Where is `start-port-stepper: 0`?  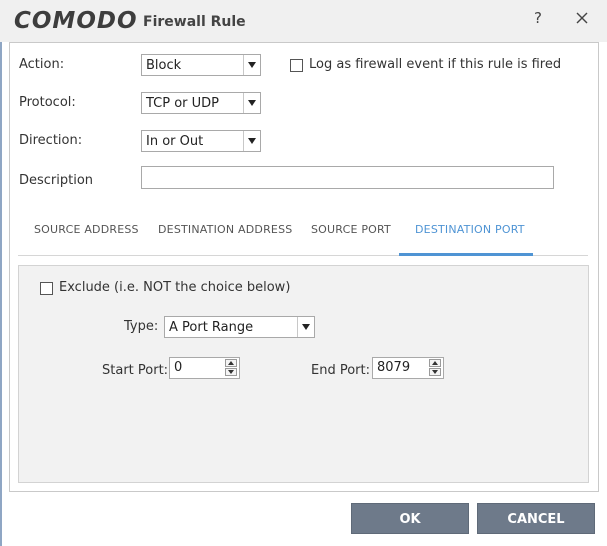 start-port-stepper: 0 is located at coordinates (204, 368).